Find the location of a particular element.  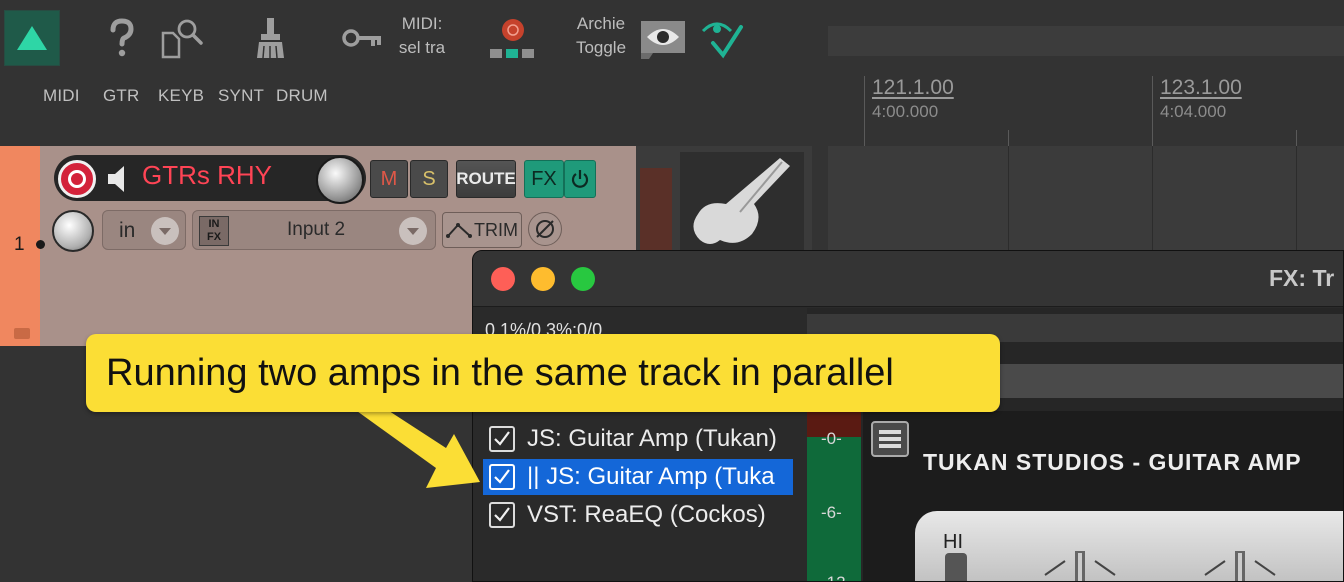

fx-item-label: VST: ReaEQ (Cockos) is located at coordinates (646, 514).